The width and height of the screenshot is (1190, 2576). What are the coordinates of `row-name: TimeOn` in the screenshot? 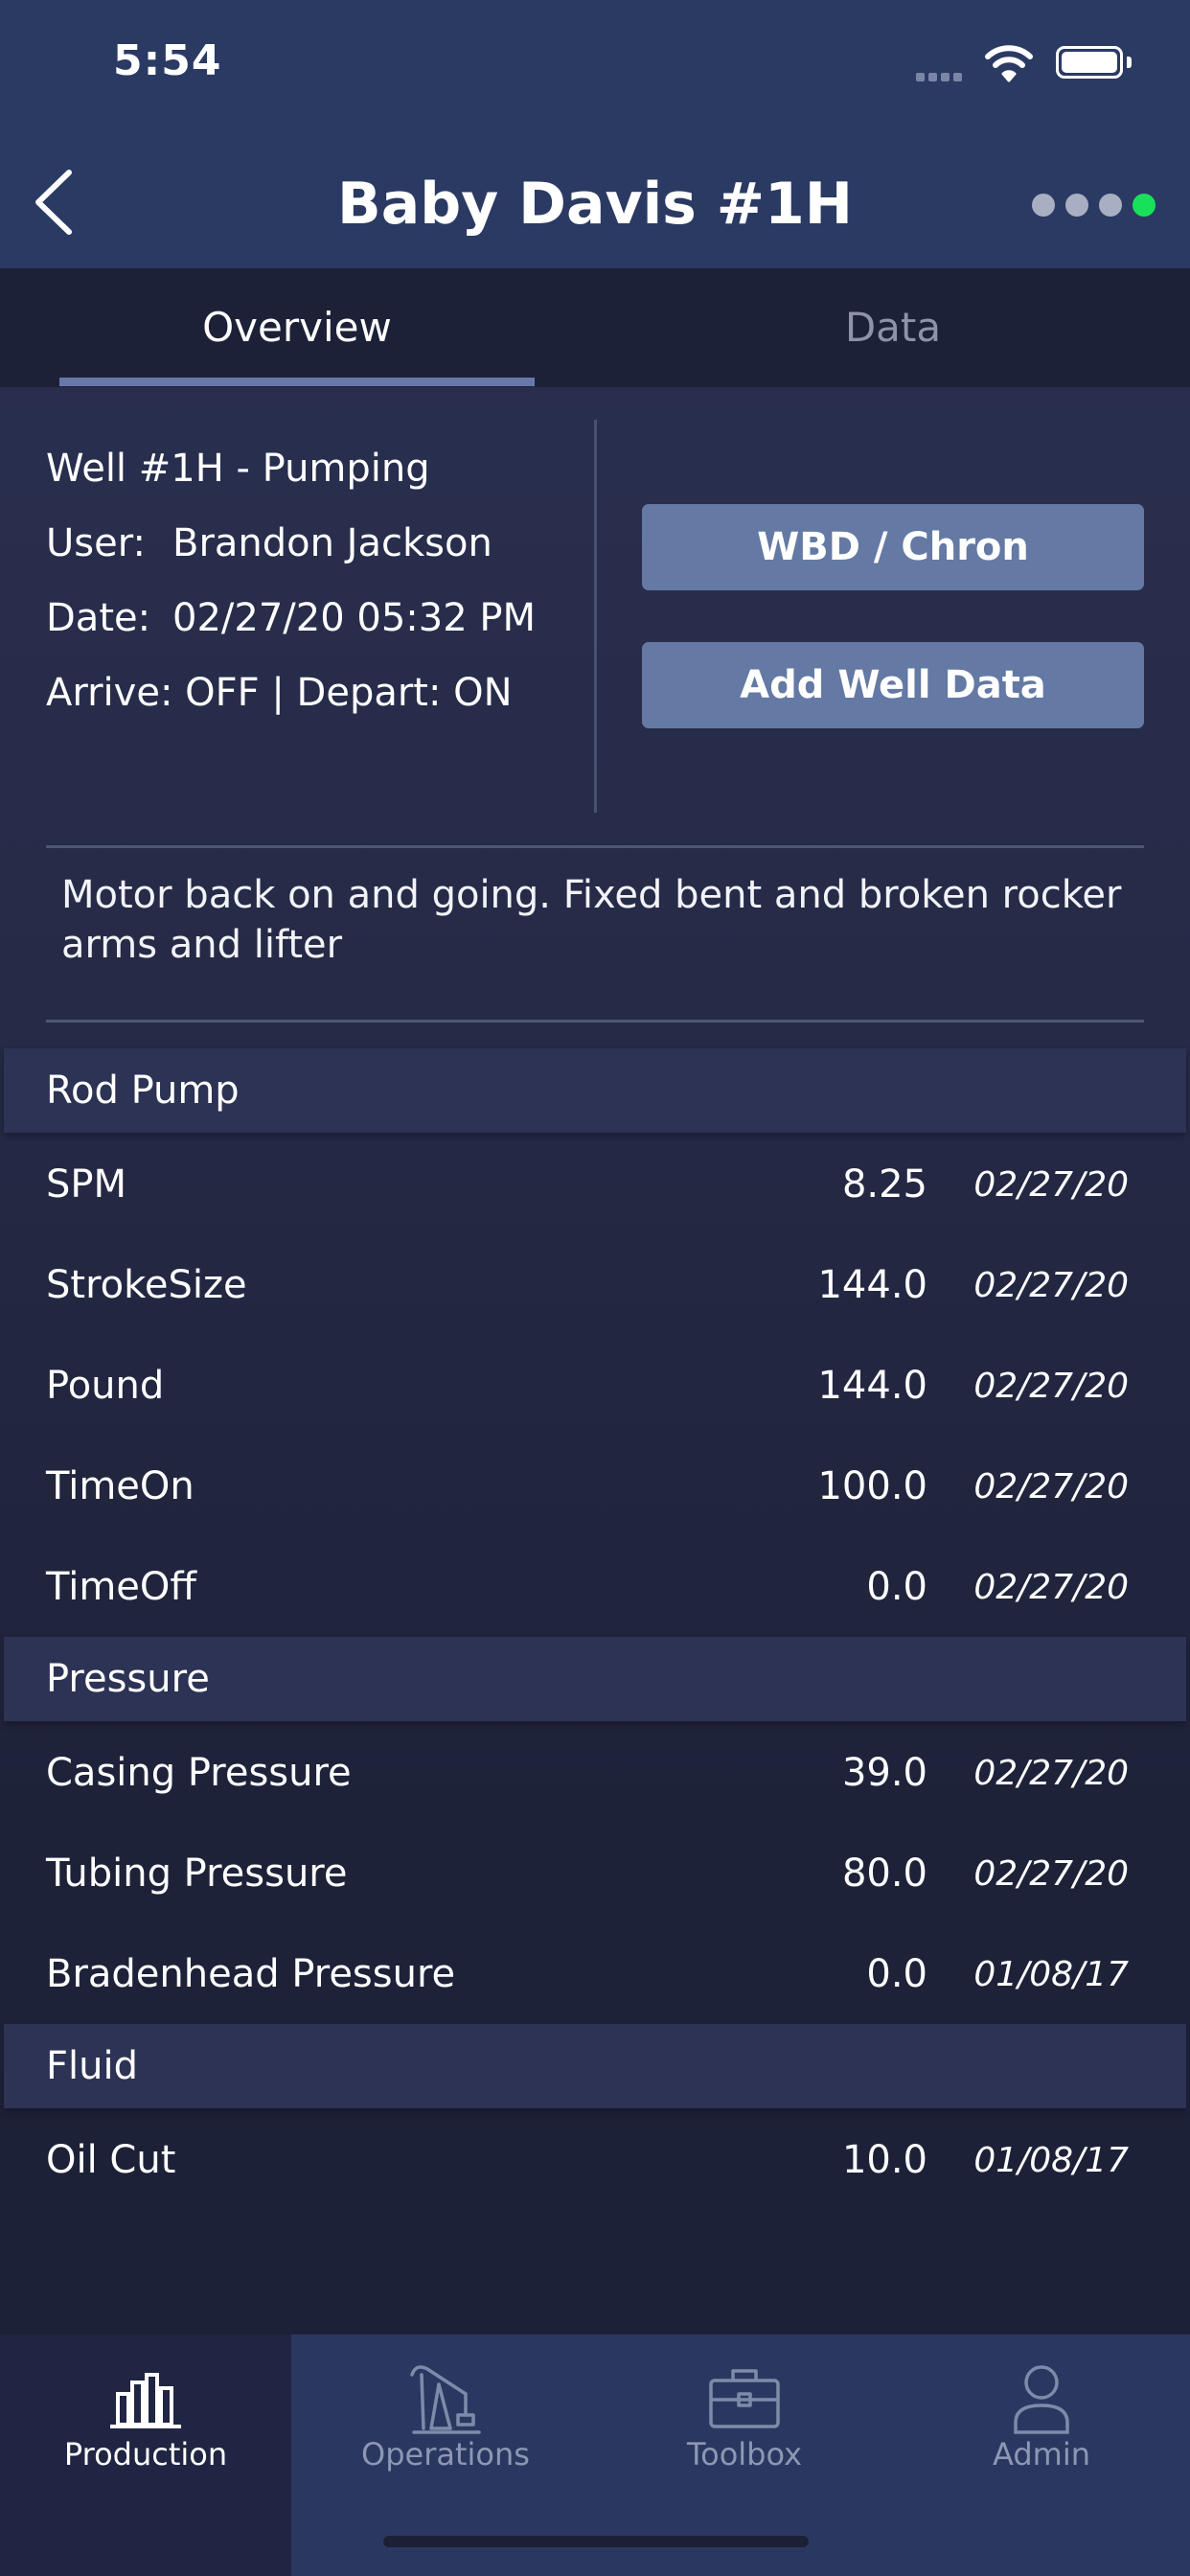 It's located at (121, 1486).